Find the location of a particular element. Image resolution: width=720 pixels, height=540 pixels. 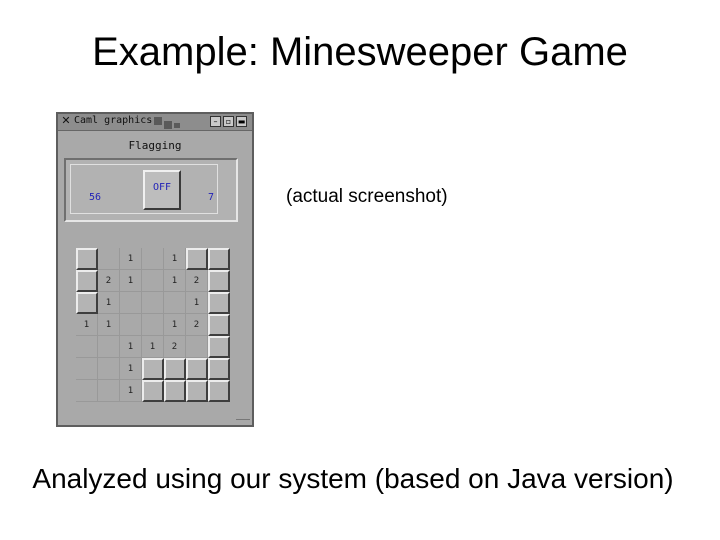

window-titlebar: ✕ Caml graphics – ▫ ▬ is located at coordinates (155, 122).